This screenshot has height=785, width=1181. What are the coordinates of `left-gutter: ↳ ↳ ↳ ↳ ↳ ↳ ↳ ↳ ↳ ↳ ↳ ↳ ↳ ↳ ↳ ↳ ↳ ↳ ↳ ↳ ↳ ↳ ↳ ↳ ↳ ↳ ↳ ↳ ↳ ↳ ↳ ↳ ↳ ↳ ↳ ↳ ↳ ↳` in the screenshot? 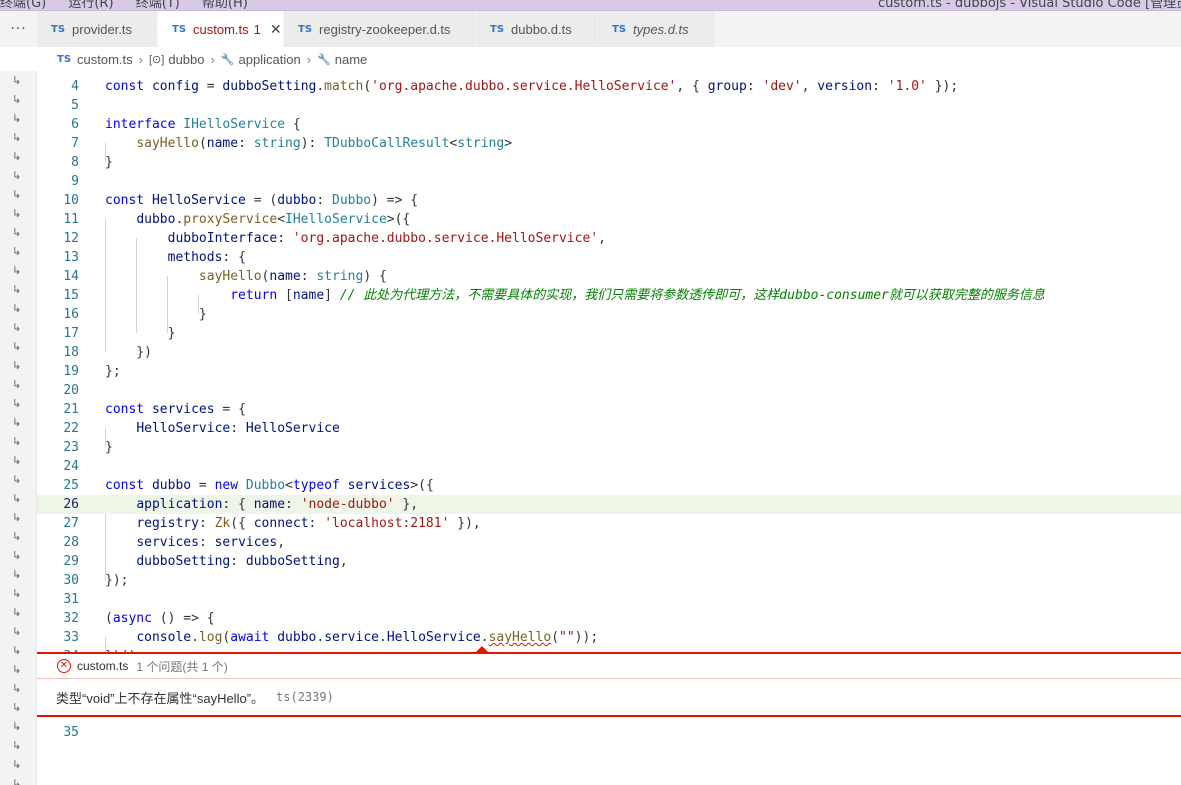 It's located at (18, 428).